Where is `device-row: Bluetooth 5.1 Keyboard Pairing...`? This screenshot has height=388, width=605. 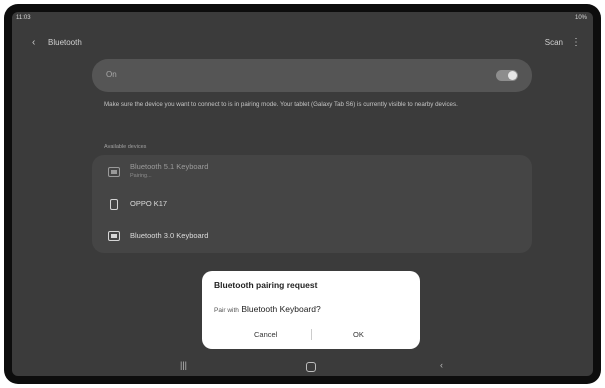 device-row: Bluetooth 5.1 Keyboard Pairing... is located at coordinates (312, 171).